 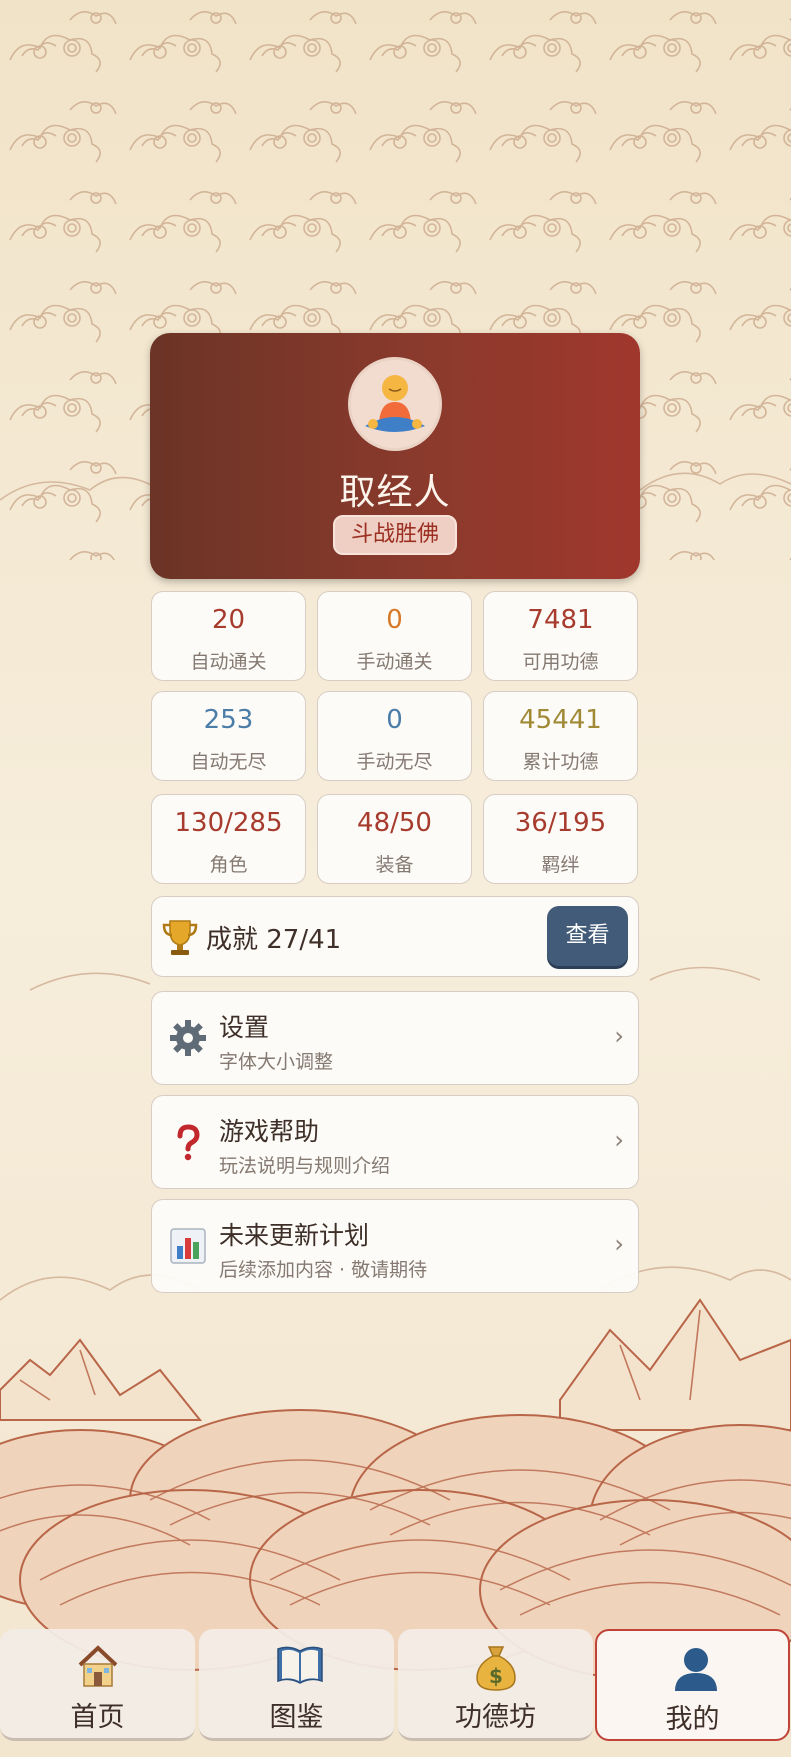 I want to click on stat-label: 手动通关, so click(x=394, y=662).